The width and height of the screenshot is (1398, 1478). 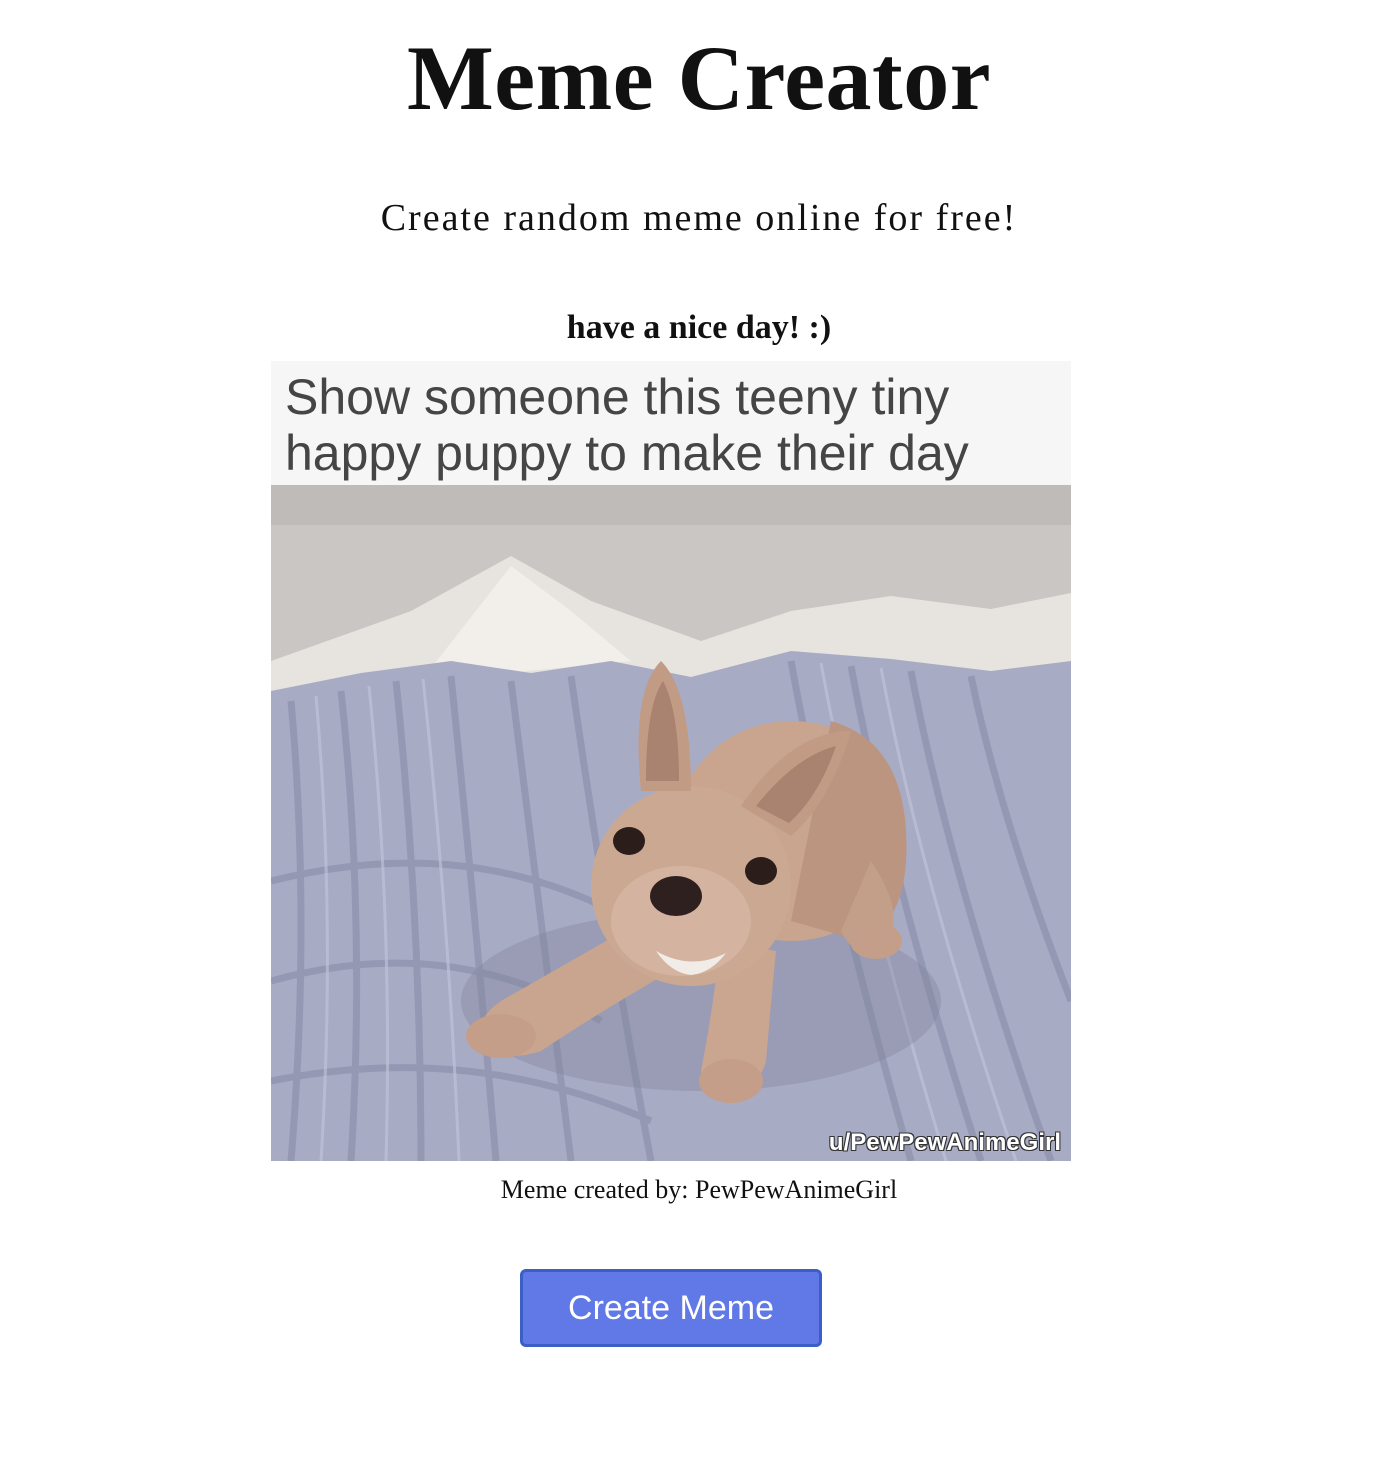 What do you see at coordinates (671, 1308) in the screenshot?
I see `create-meme-button: Create Meme` at bounding box center [671, 1308].